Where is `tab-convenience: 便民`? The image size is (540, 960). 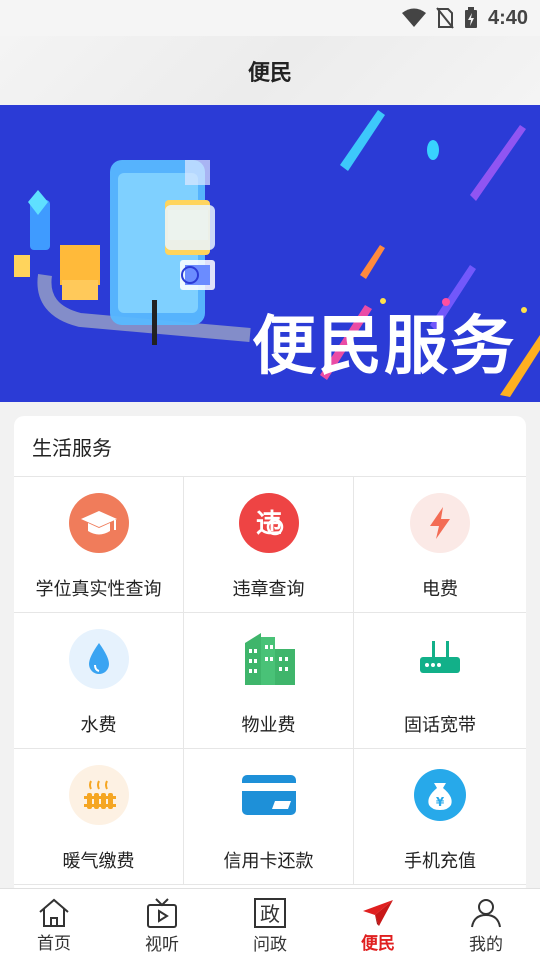 tab-convenience: 便民 is located at coordinates (378, 924).